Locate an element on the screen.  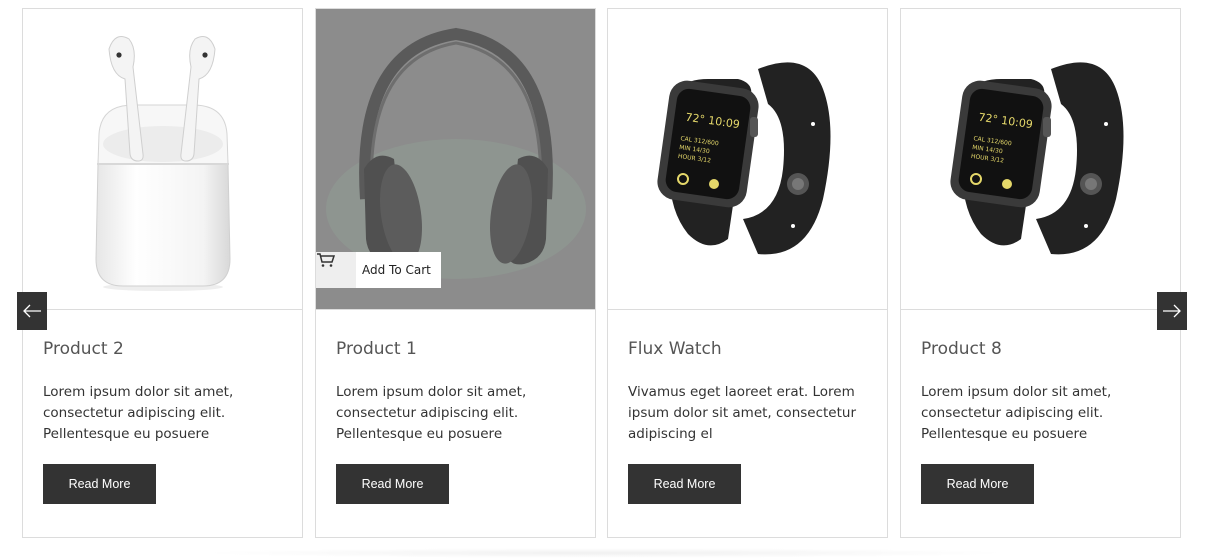
carousel-prev-button is located at coordinates (32, 311).